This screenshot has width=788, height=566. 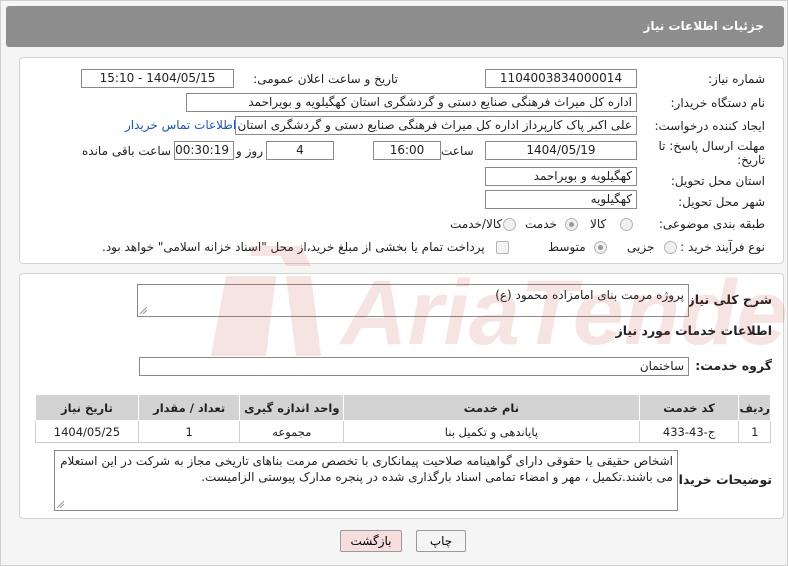 I want to click on province-label: استان محل تحویل:, so click(x=717, y=181).